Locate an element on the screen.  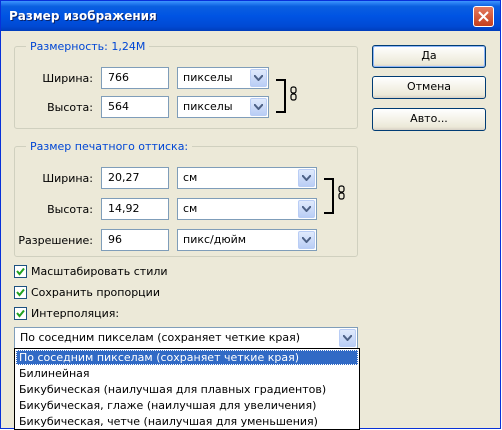
pixel-width-label: Ширина: is located at coordinates (67, 78).